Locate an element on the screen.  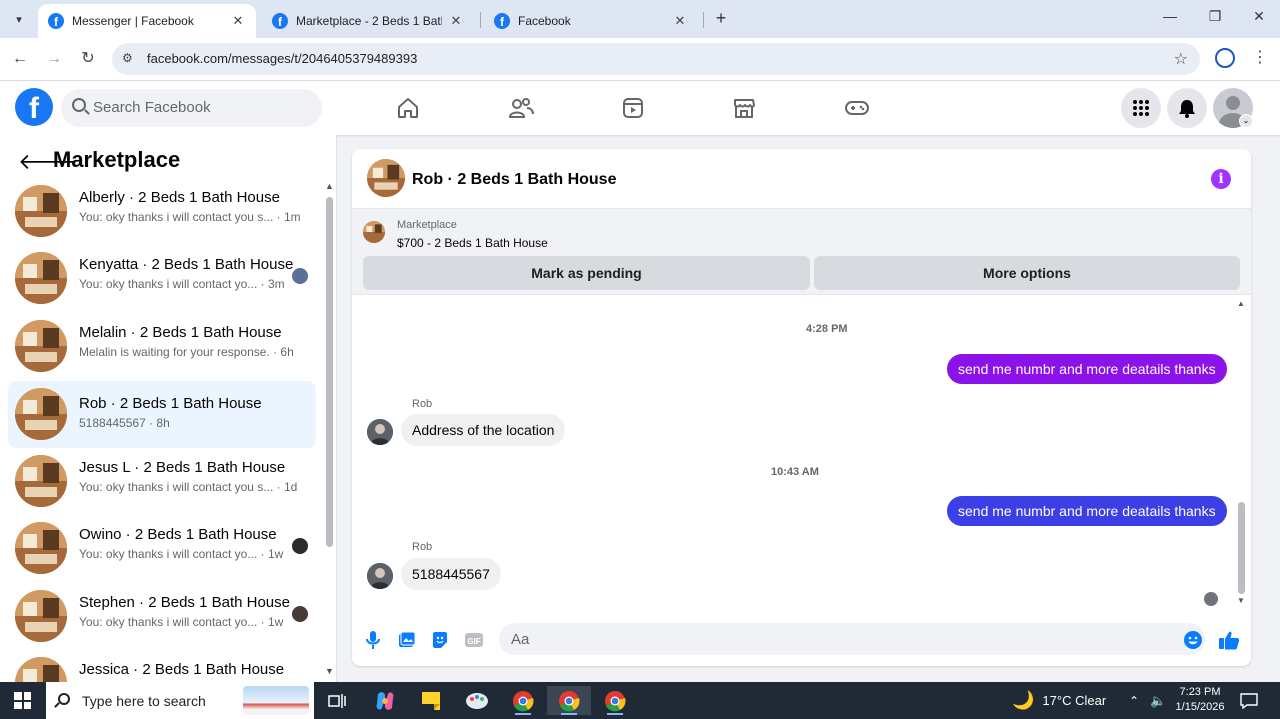
sticker-icon is located at coordinates (440, 640).